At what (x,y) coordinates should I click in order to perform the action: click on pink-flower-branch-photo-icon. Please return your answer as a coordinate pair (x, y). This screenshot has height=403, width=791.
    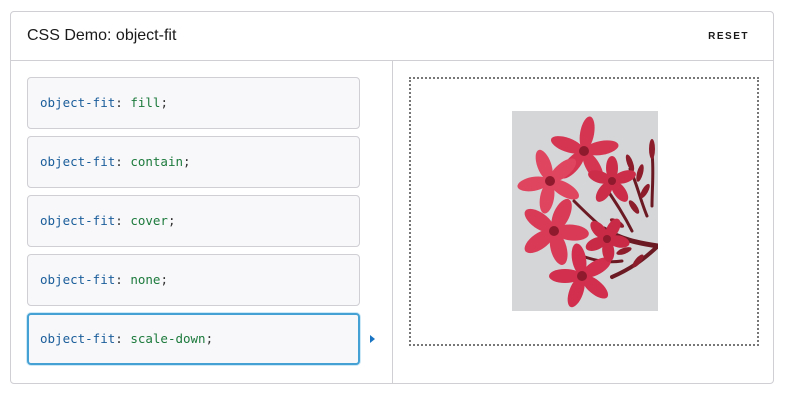
    Looking at the image, I should click on (585, 211).